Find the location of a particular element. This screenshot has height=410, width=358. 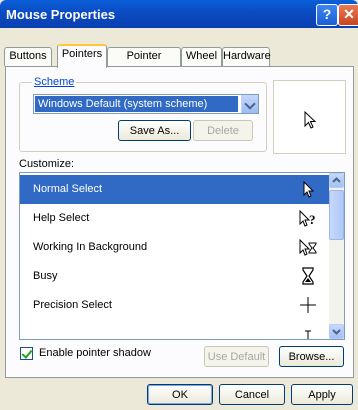

pointer-shadow-checkbox is located at coordinates (26, 353).